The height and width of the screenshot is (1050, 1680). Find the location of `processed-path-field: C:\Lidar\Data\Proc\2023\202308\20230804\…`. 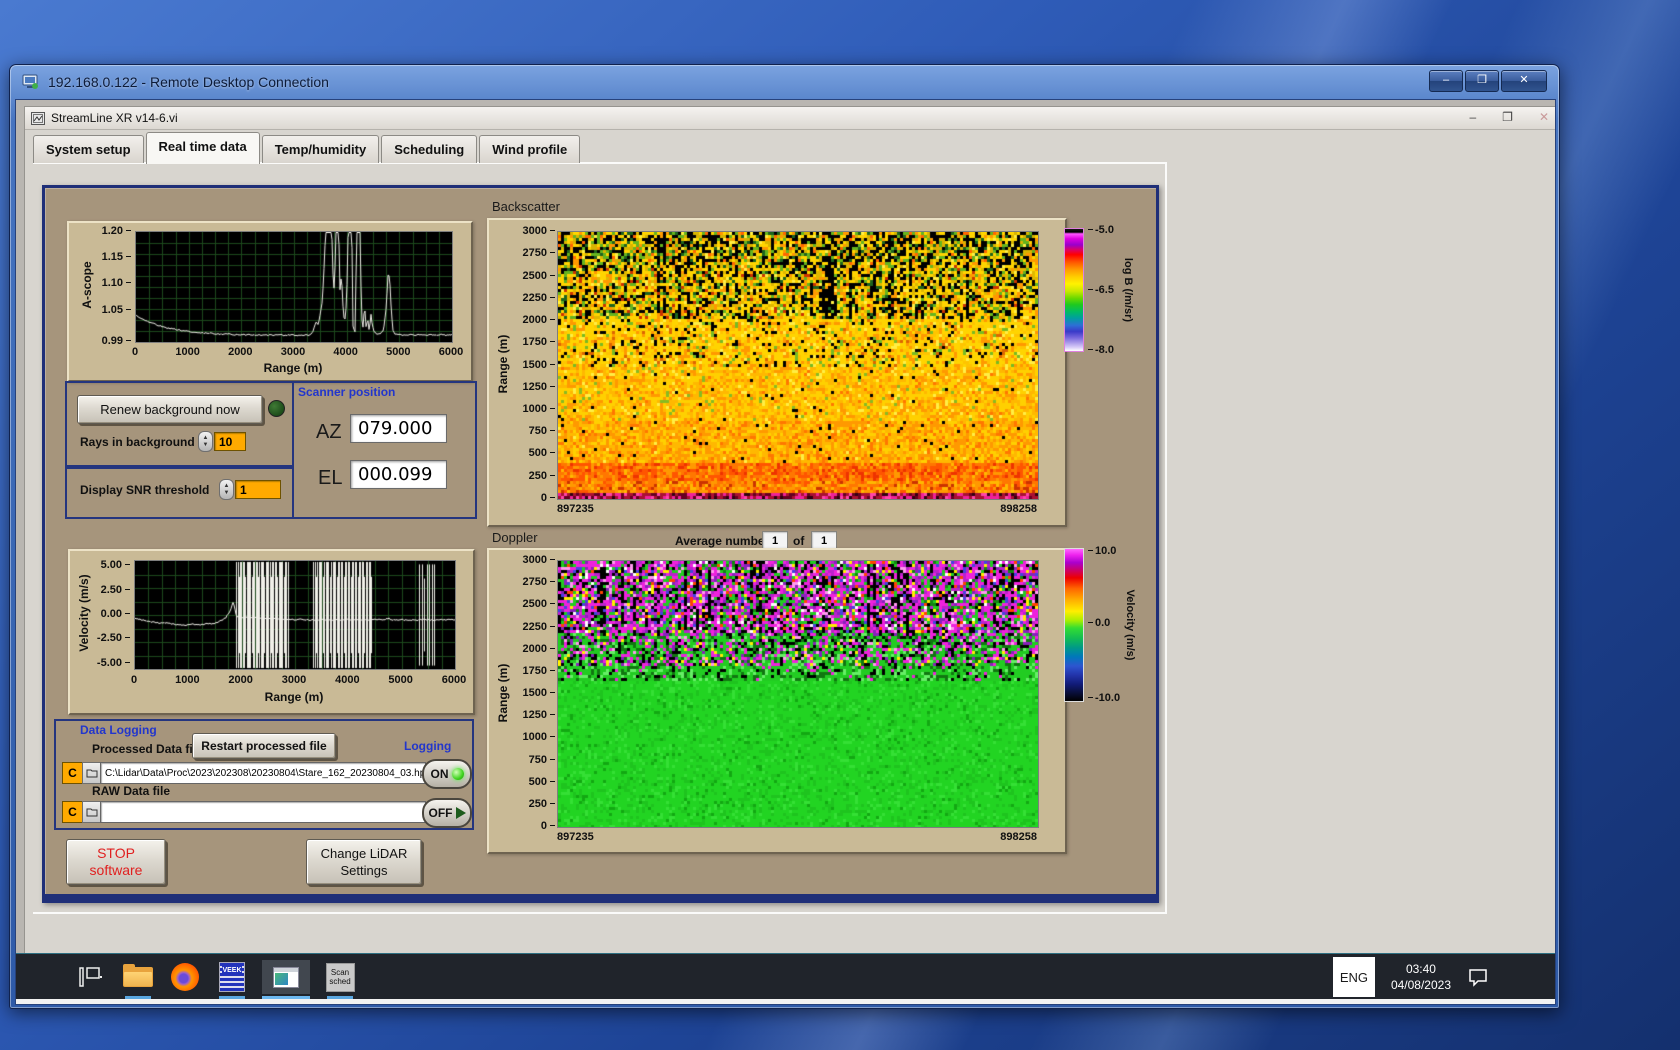

processed-path-field: C:\Lidar\Data\Proc\2023\202308\20230804\… is located at coordinates (263, 773).